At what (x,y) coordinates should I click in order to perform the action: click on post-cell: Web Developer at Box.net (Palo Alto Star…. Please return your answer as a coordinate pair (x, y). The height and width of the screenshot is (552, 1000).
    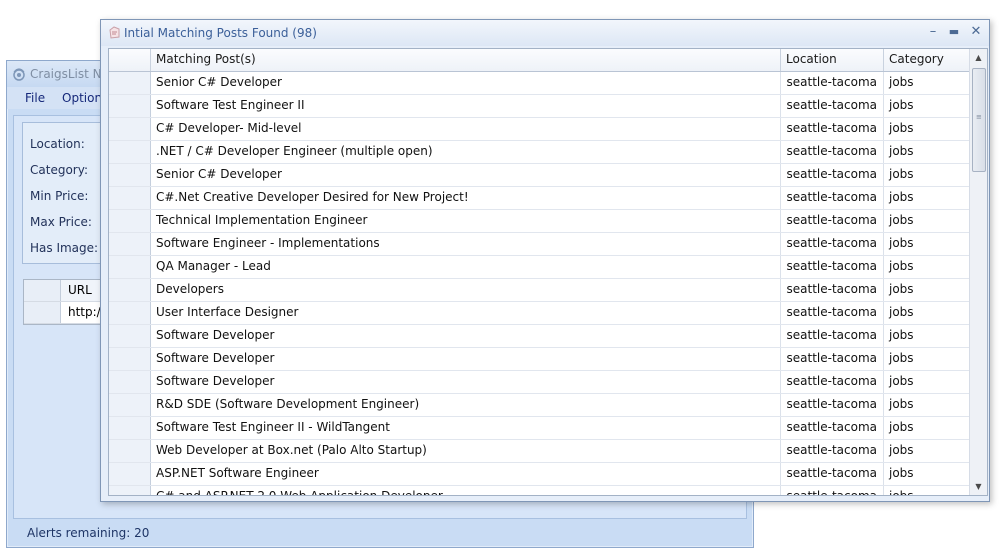
    Looking at the image, I should click on (466, 451).